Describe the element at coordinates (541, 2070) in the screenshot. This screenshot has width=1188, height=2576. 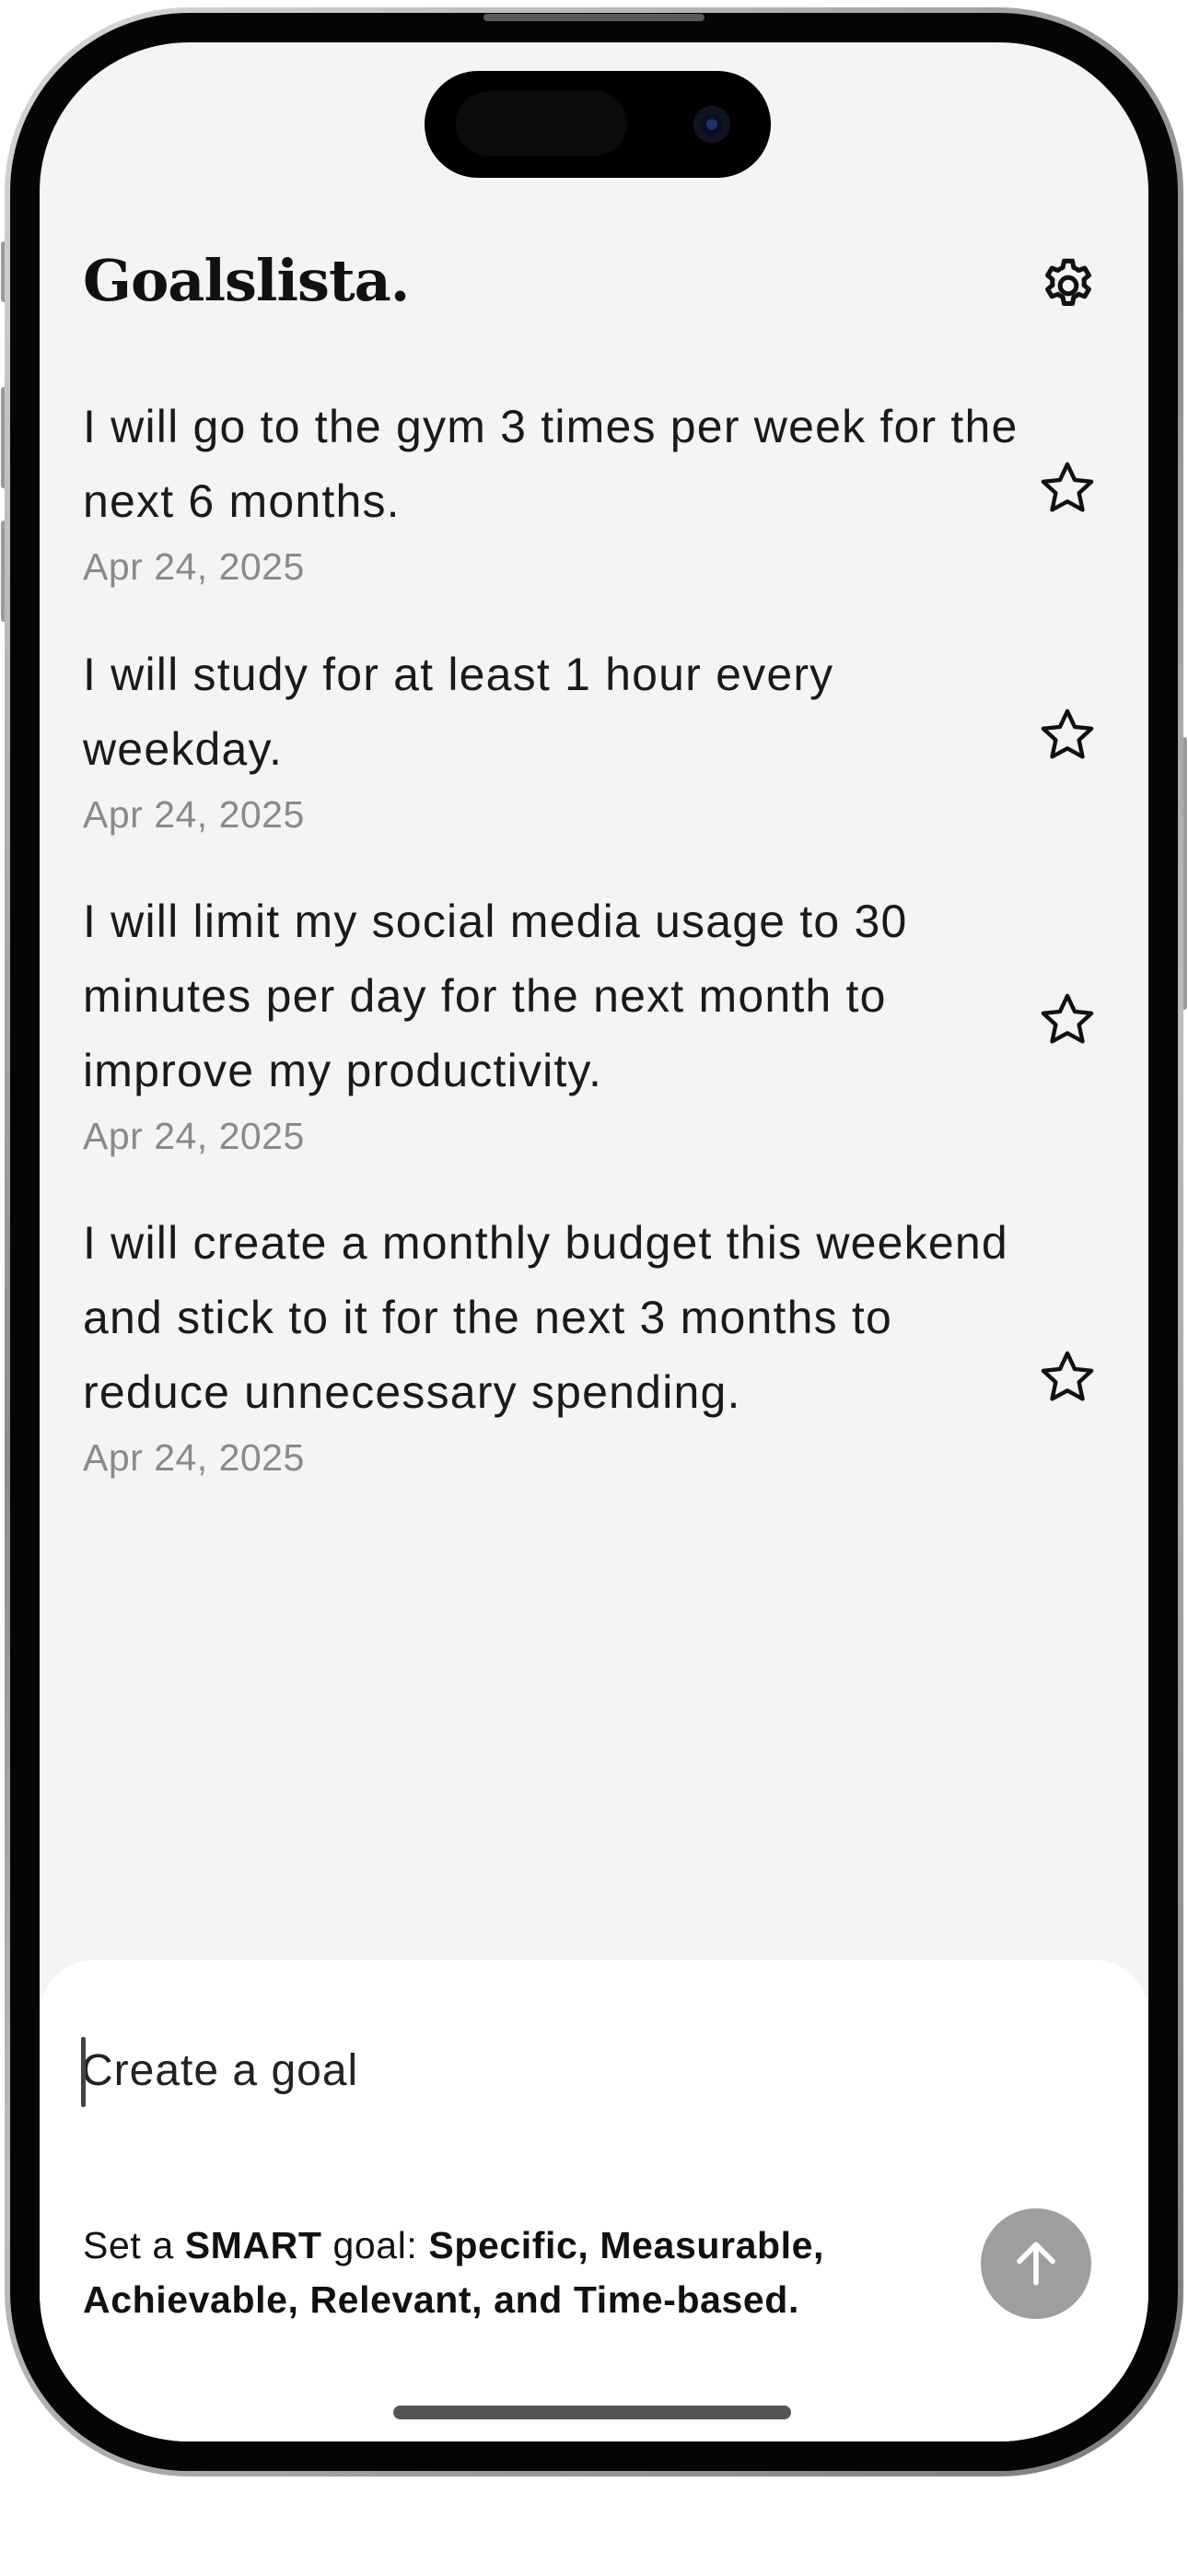
I see `create-goal-input` at that location.